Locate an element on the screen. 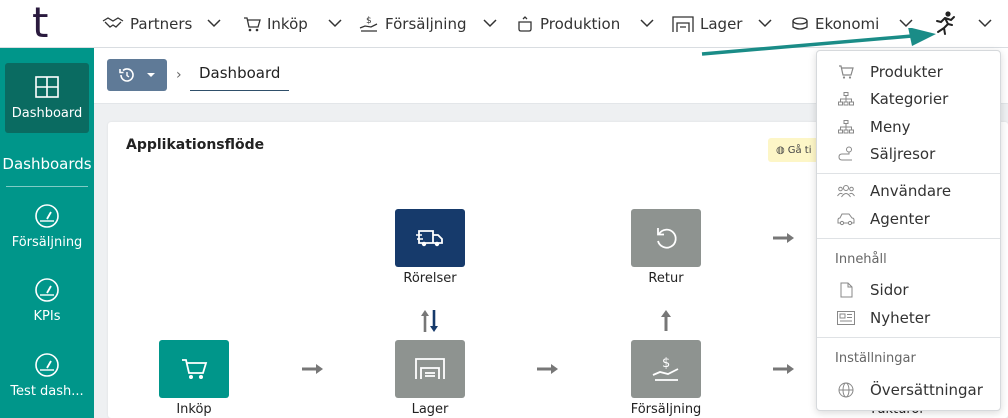  sidebar-heading: Dashboards is located at coordinates (47, 164).